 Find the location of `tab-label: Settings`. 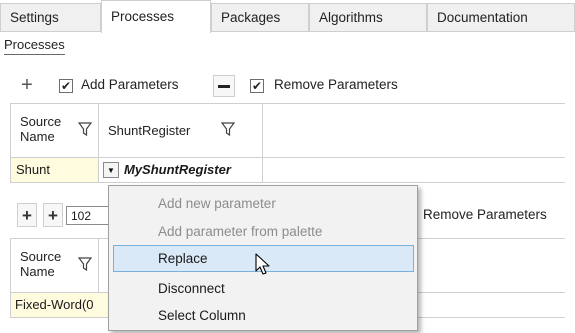

tab-label: Settings is located at coordinates (34, 17).